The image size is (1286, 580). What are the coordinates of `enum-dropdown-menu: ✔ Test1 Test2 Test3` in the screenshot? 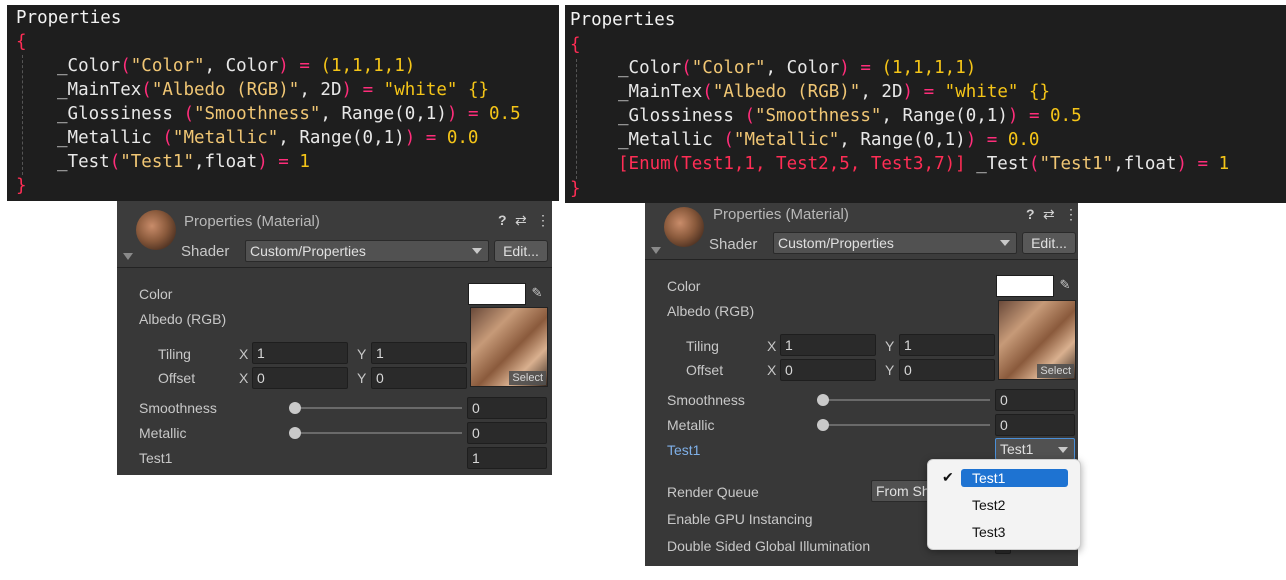 It's located at (1004, 504).